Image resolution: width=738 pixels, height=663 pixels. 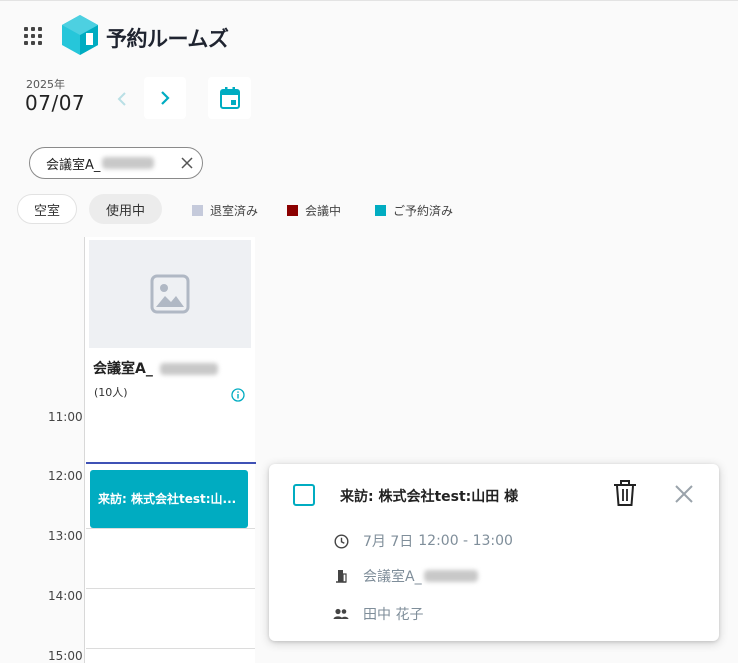 I want to click on room-name: 会議室A_, so click(x=155, y=368).